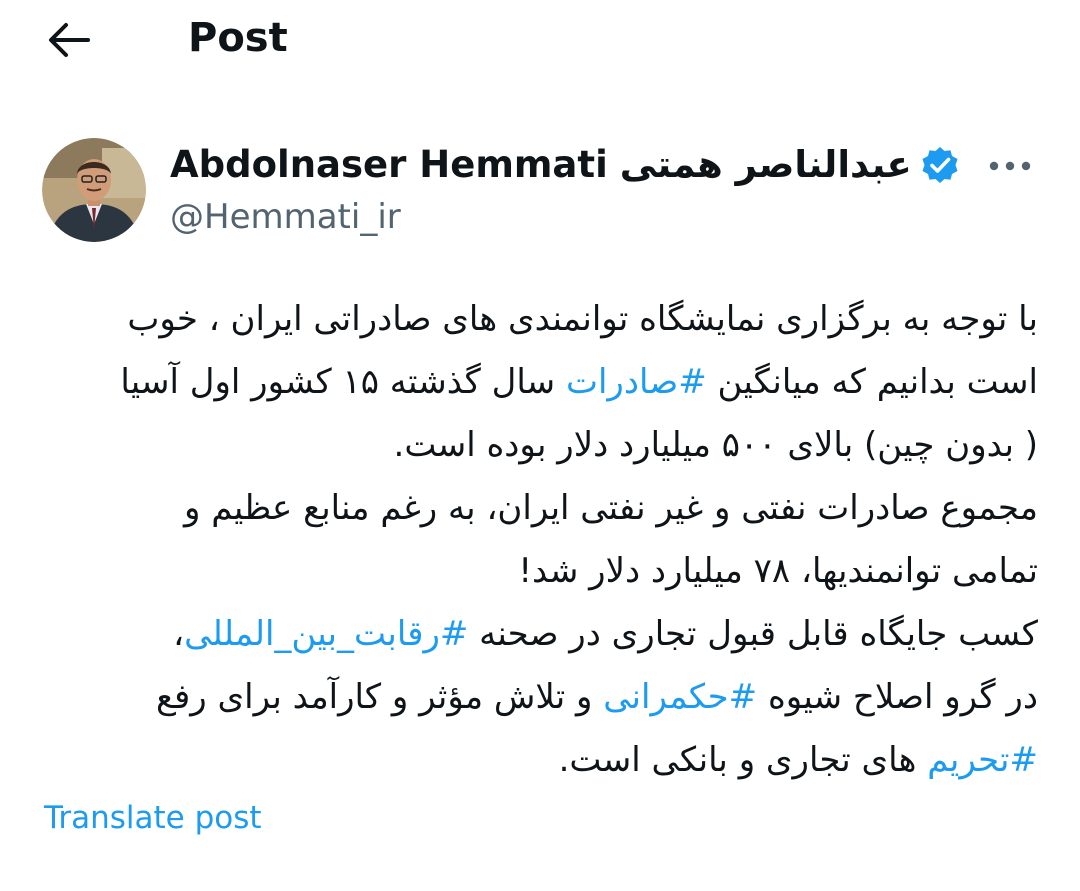 This screenshot has height=891, width=1080. Describe the element at coordinates (389, 164) in the screenshot. I see `author-name-en: Abdolnaser Hemmati` at that location.